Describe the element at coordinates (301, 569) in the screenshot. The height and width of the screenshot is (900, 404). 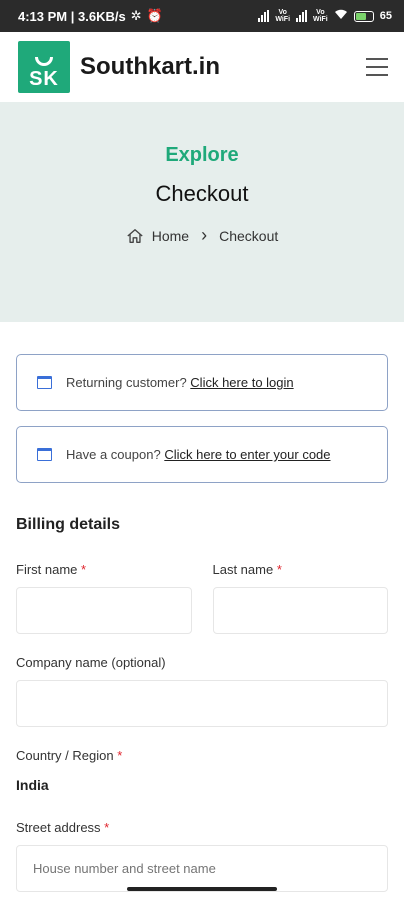
I see `last-name-label: Last name *` at that location.